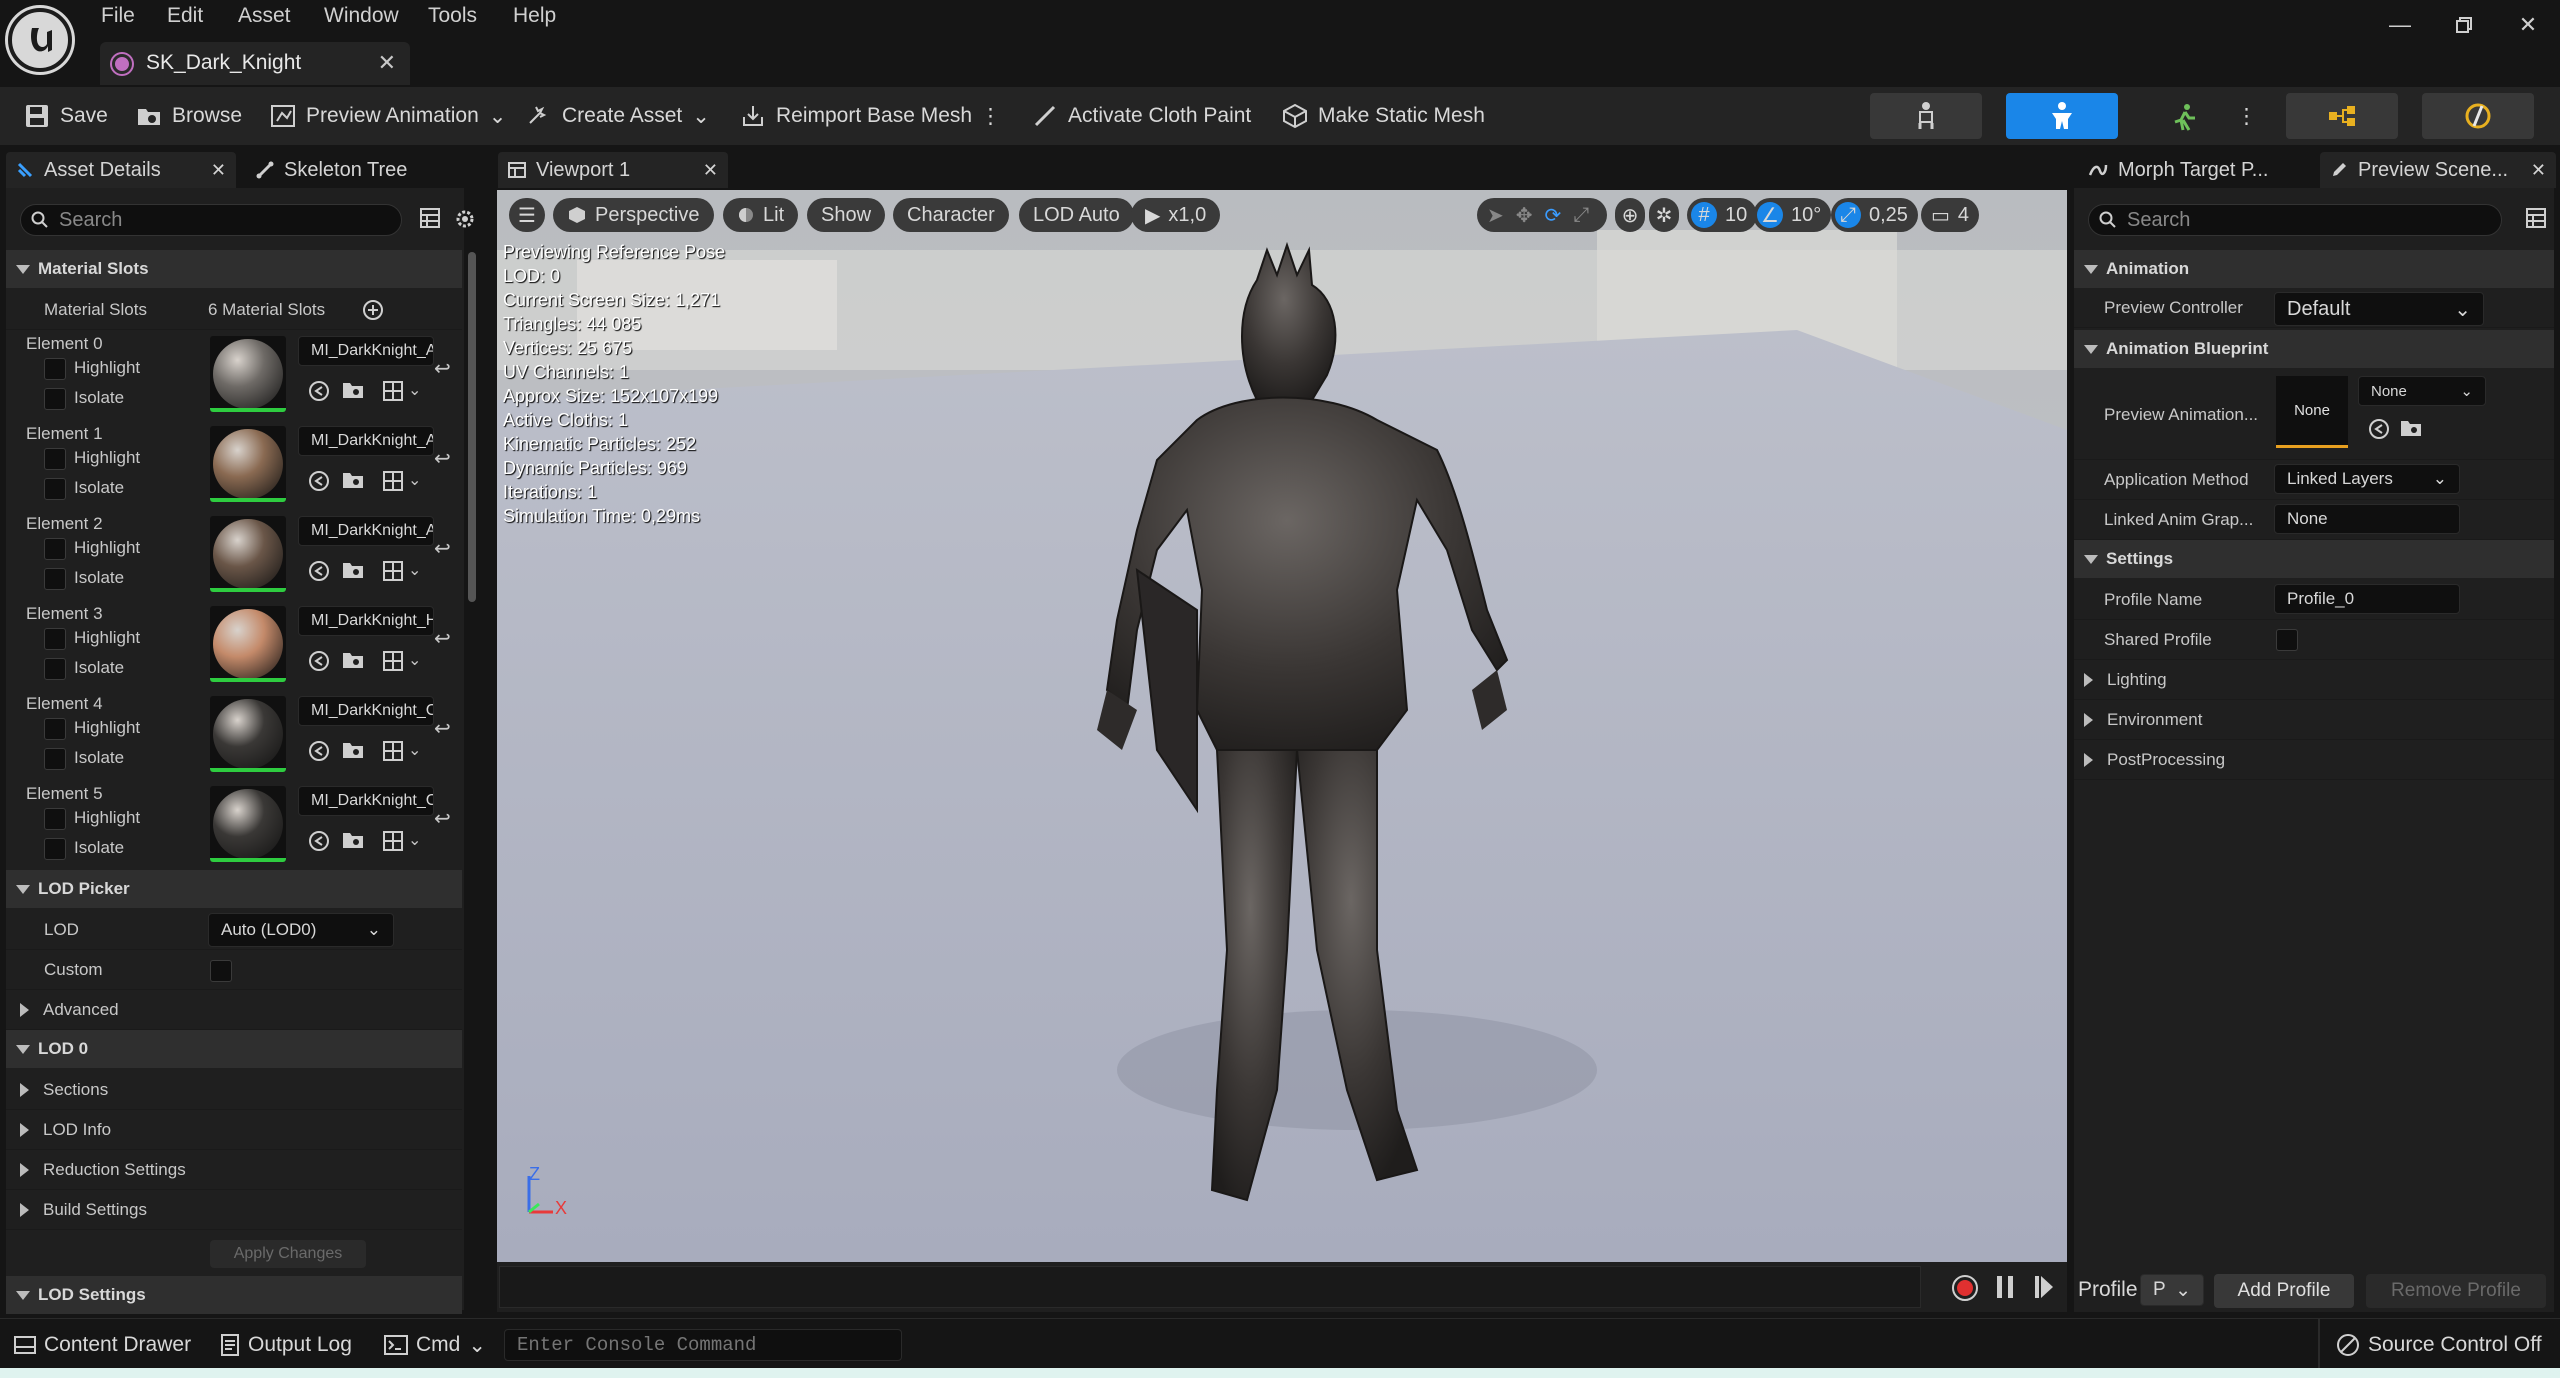 The height and width of the screenshot is (1378, 2560). I want to click on preview-scene-search-input: Search, so click(2295, 220).